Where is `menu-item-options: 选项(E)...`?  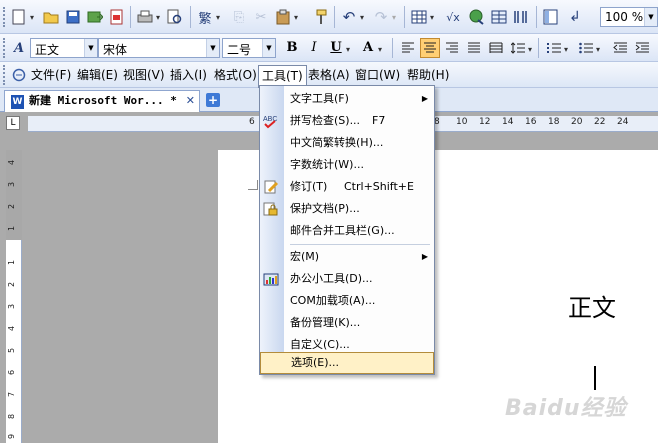 menu-item-options: 选项(E)... is located at coordinates (347, 363).